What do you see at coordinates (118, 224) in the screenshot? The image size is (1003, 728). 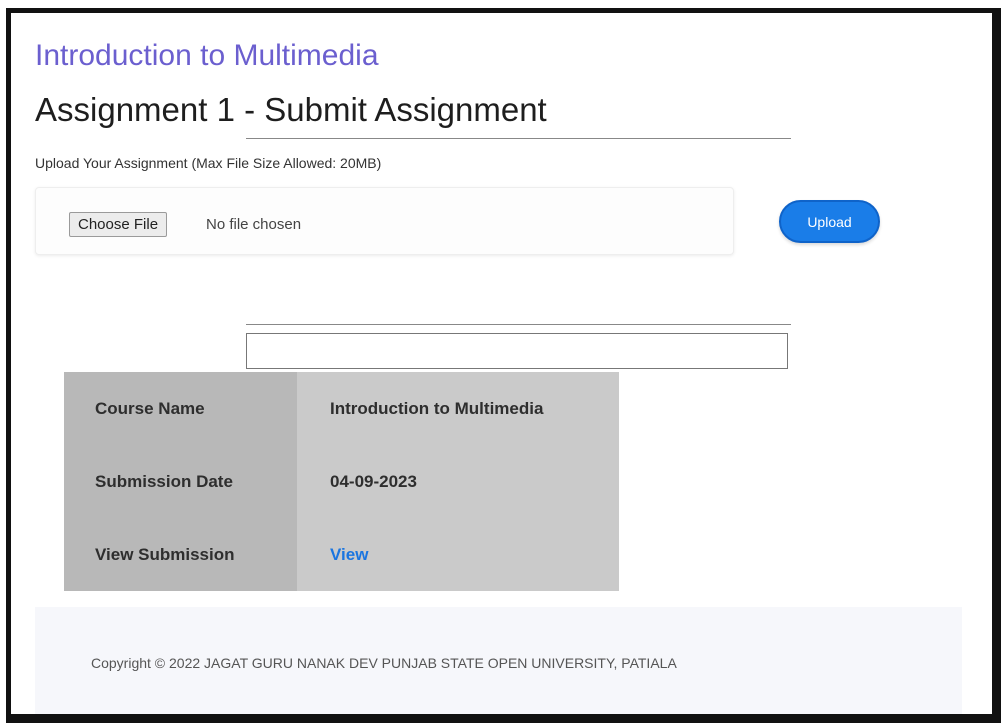 I see `choose-file-button: Choose File` at bounding box center [118, 224].